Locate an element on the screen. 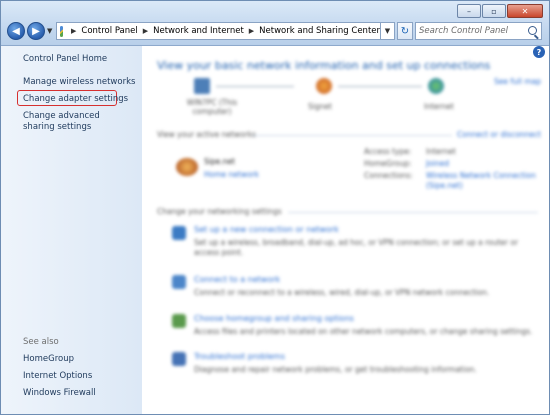 This screenshot has width=550, height=415. back-button: ◀ is located at coordinates (16, 31).